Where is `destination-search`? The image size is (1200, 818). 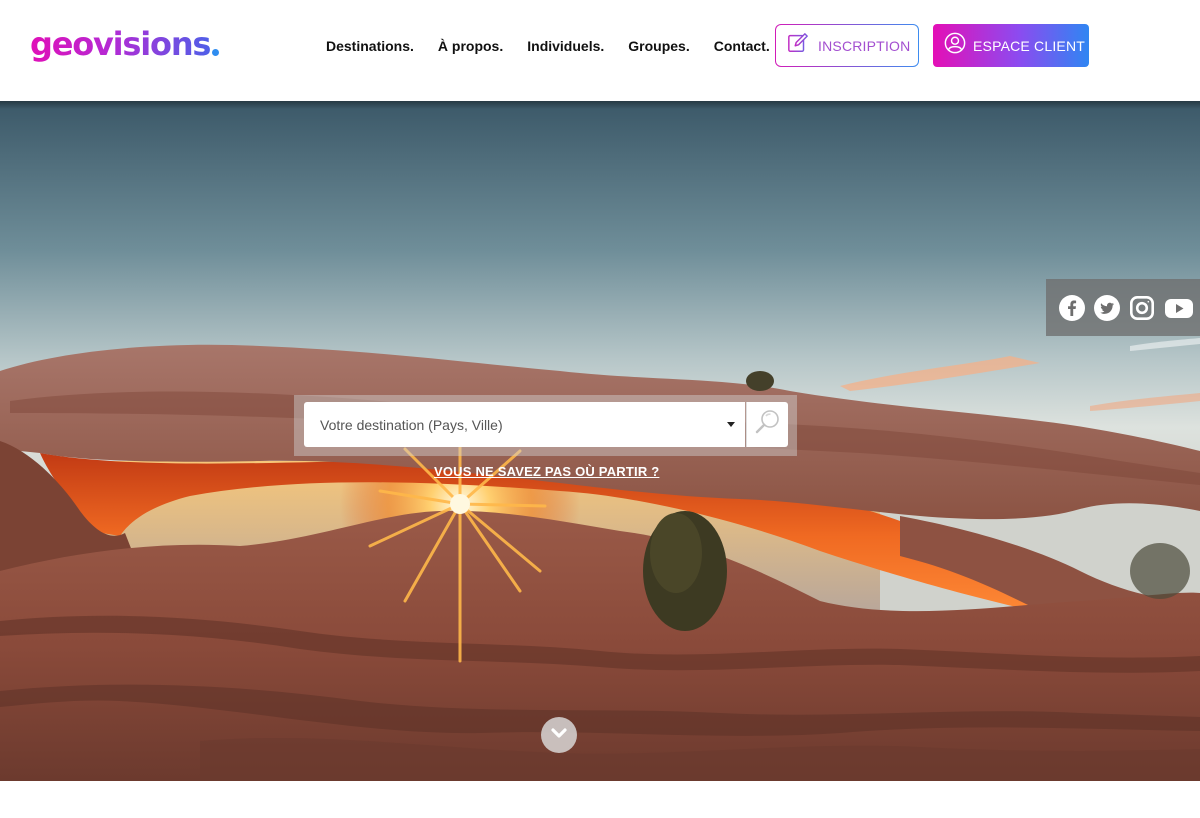 destination-search is located at coordinates (545, 425).